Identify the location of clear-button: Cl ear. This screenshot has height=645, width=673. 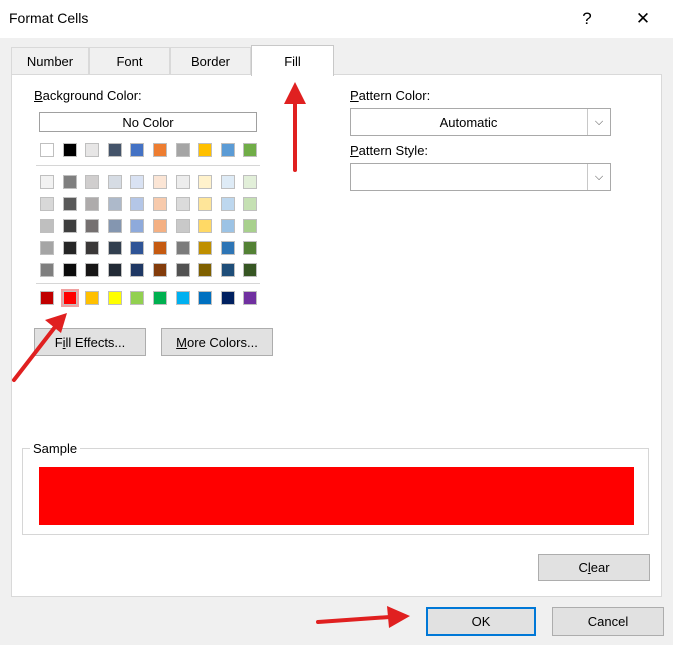
(594, 567).